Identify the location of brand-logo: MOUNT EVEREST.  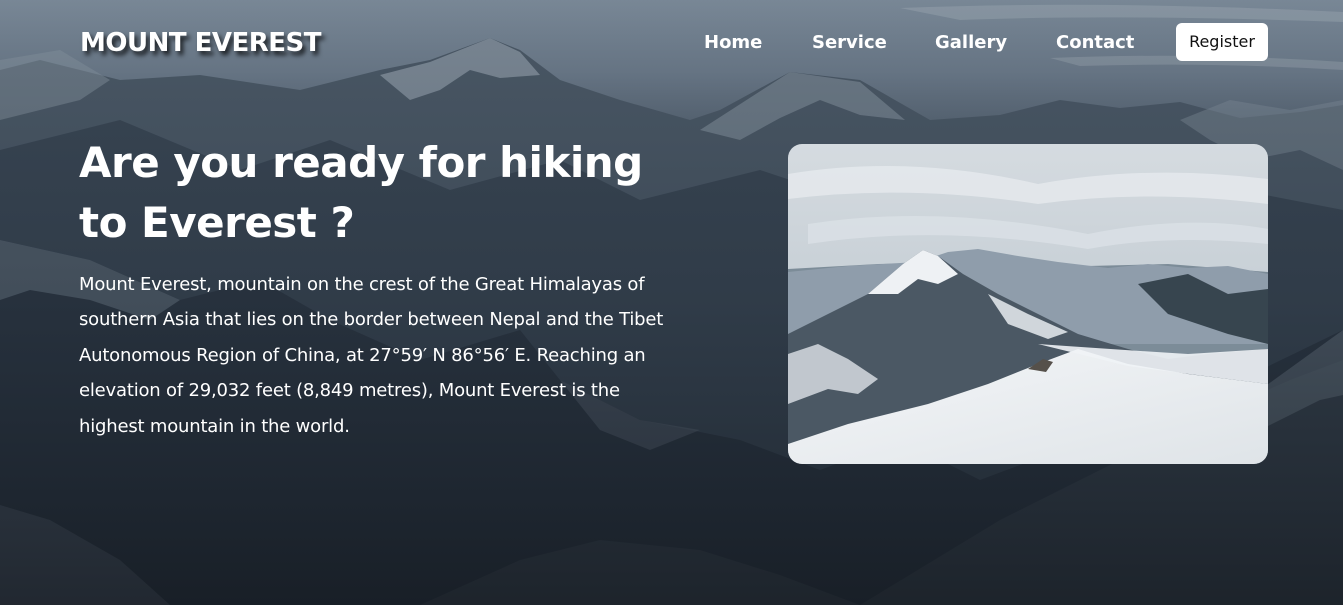
(201, 43).